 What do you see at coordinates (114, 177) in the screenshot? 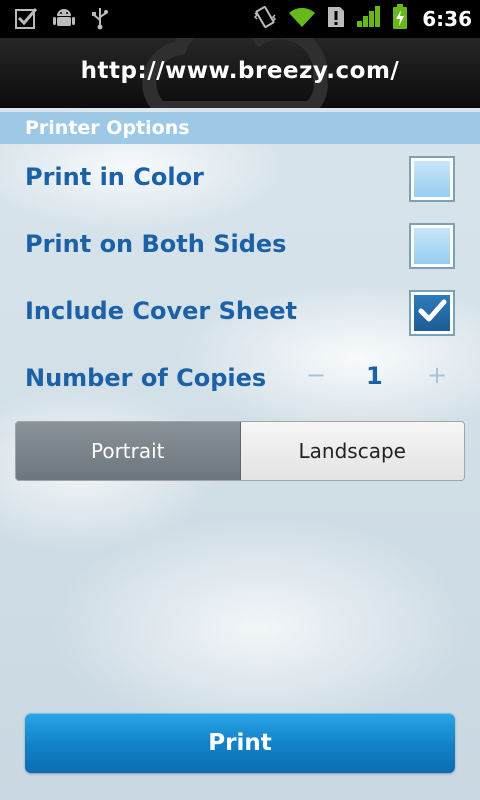
I see `print-in-color-label: Print in Color` at bounding box center [114, 177].